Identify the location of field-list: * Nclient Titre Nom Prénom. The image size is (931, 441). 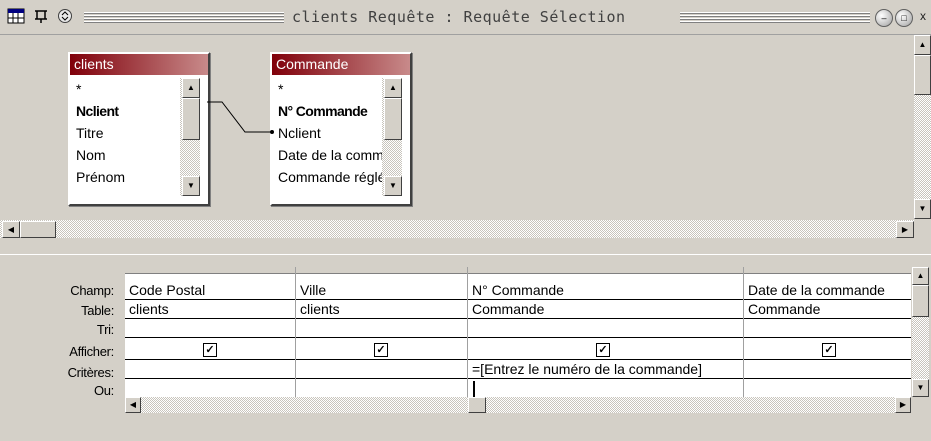
(130, 133).